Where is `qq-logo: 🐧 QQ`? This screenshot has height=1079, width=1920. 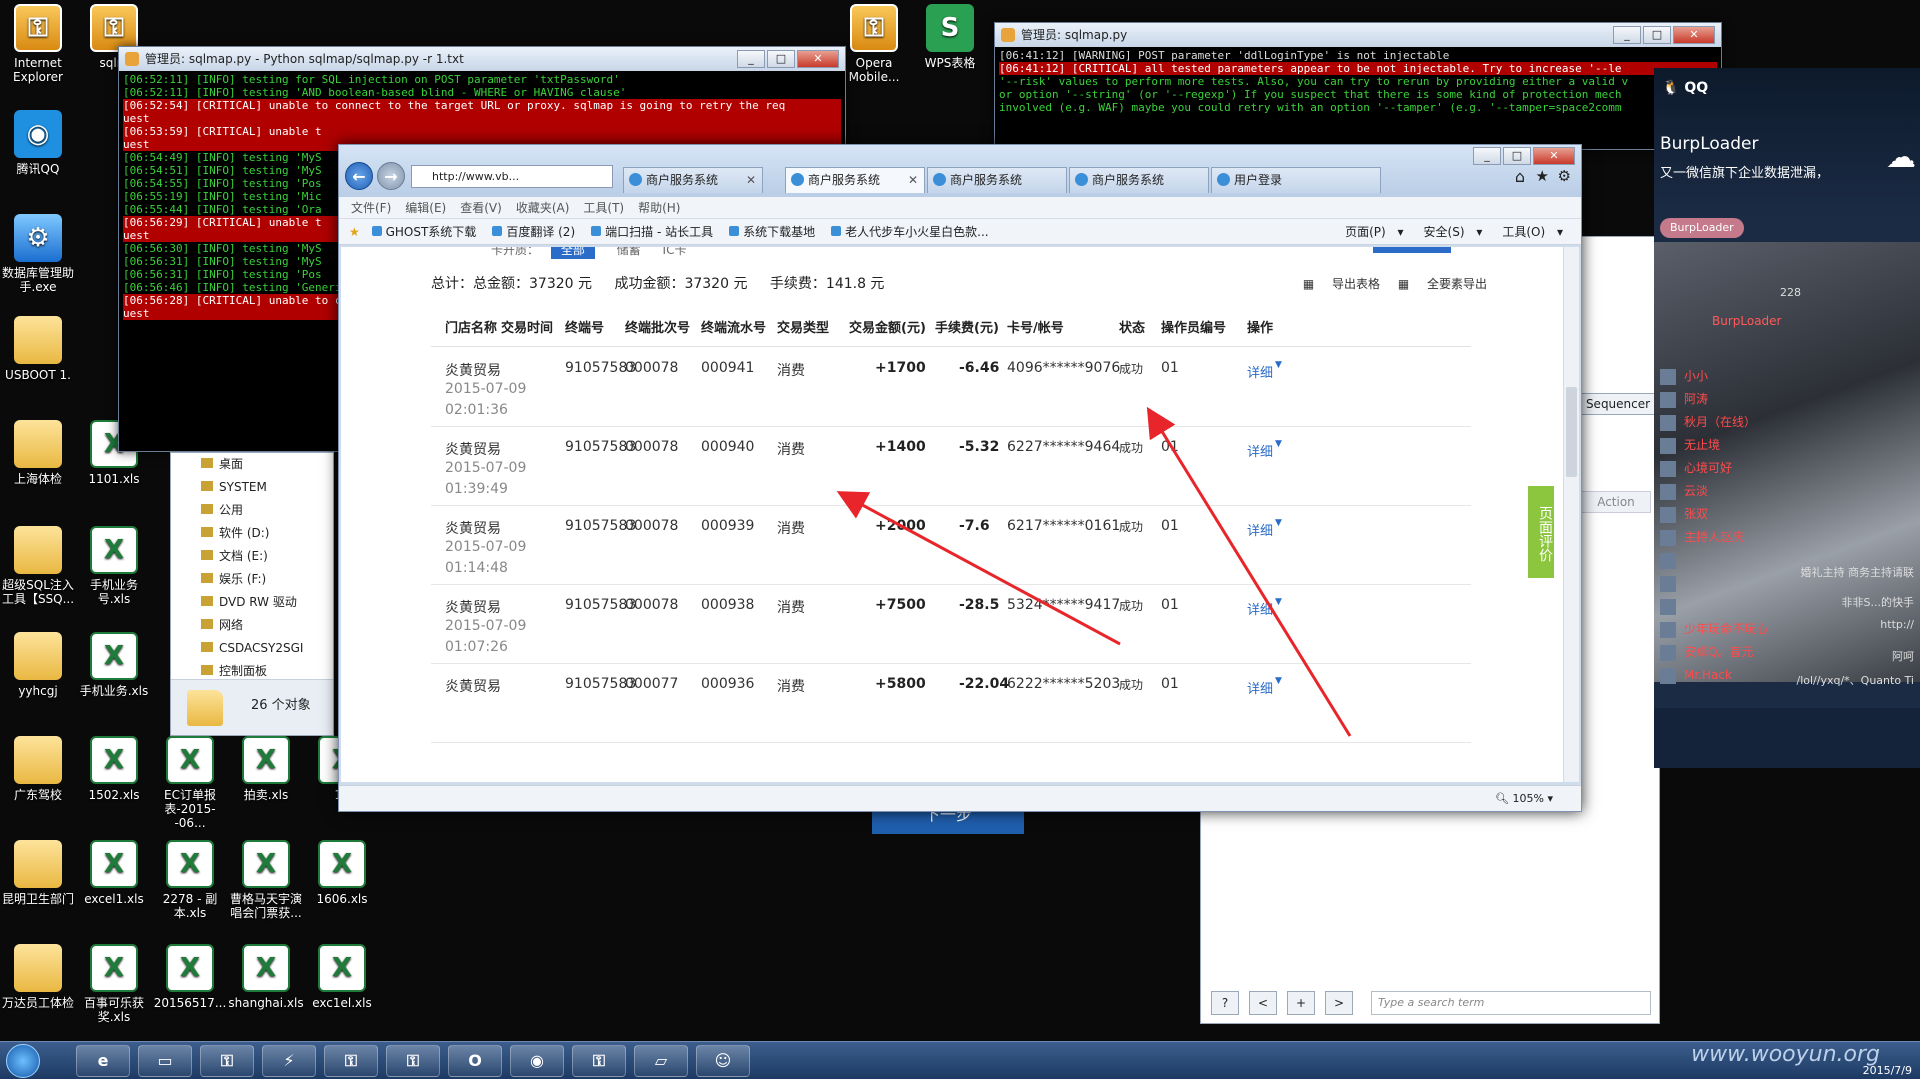
qq-logo: 🐧 QQ is located at coordinates (1685, 88).